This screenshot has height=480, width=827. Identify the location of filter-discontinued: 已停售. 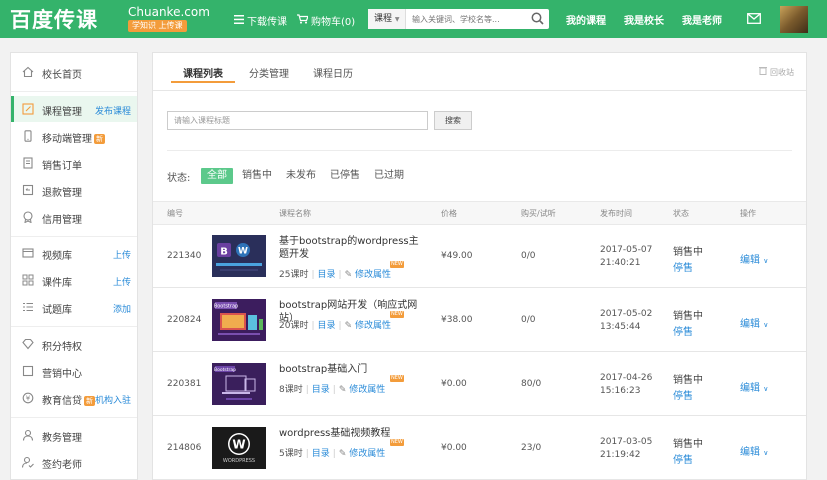
(345, 176).